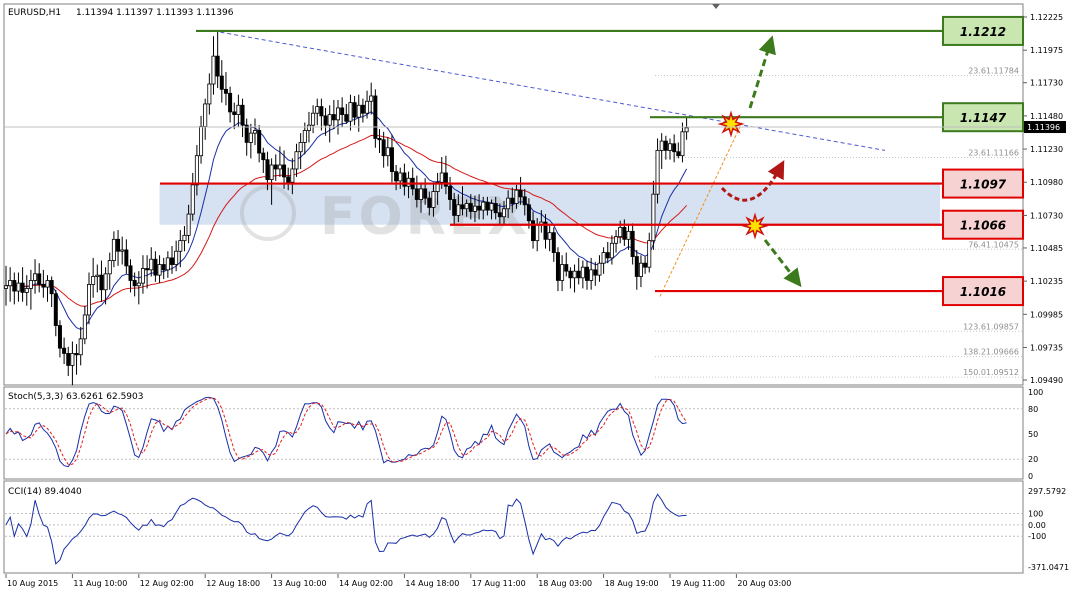 The image size is (1070, 593). Describe the element at coordinates (1046, 50) in the screenshot. I see `price-tick-label: 1.11975` at that location.